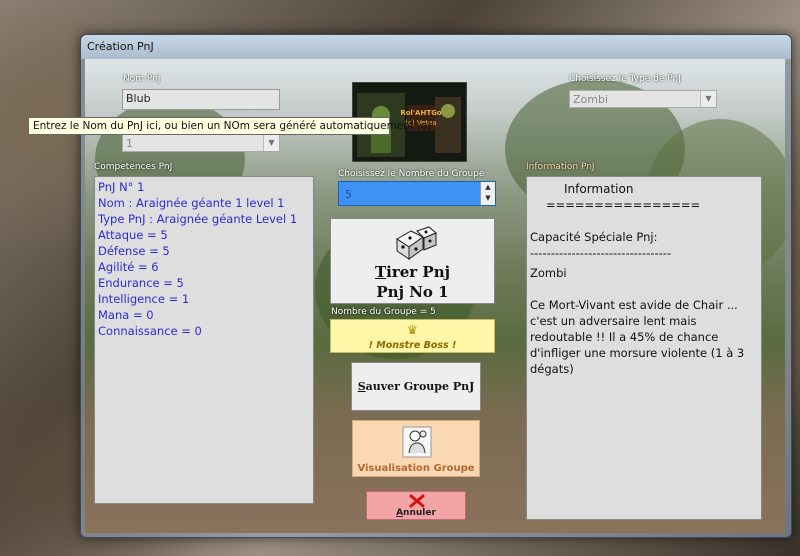 The height and width of the screenshot is (556, 800). I want to click on monstre-boss-label: ! Monstre Boss !, so click(412, 345).